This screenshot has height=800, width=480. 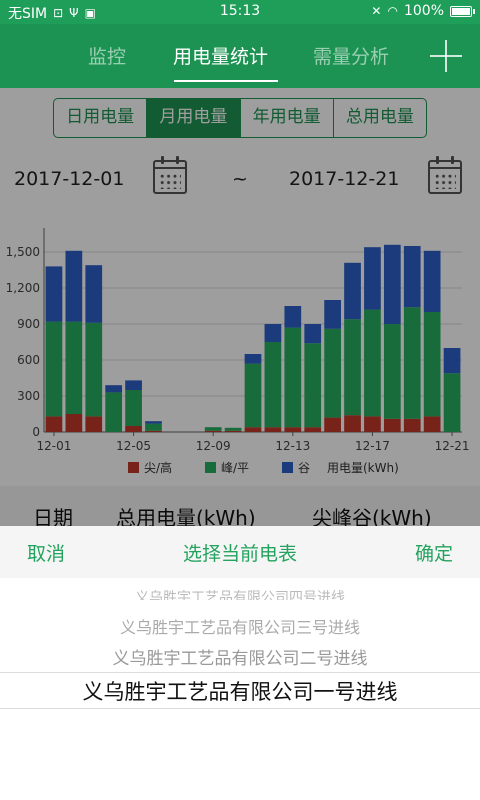 I want to click on battery-icon, so click(x=462, y=11).